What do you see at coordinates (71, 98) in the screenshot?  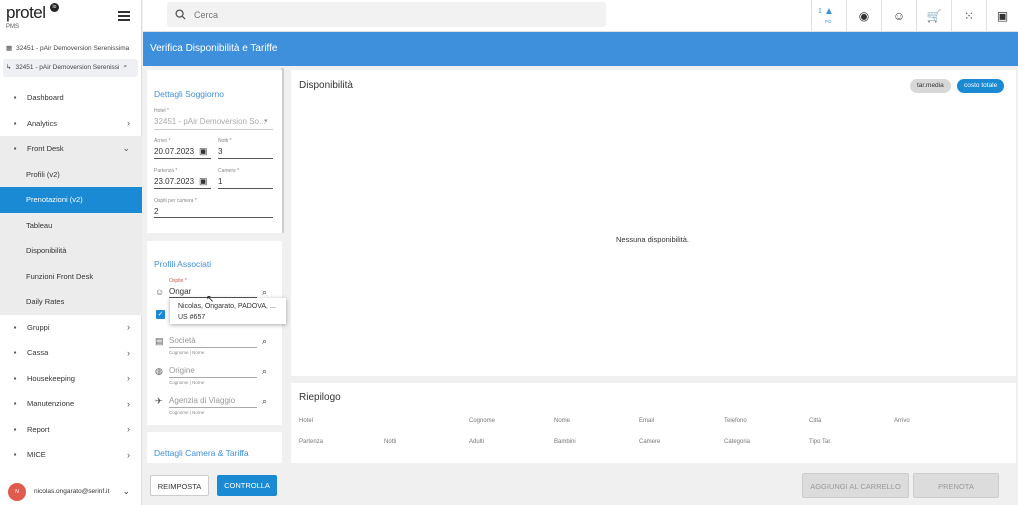 I see `sidebar-item-dashboard: ▪ Dashboard` at bounding box center [71, 98].